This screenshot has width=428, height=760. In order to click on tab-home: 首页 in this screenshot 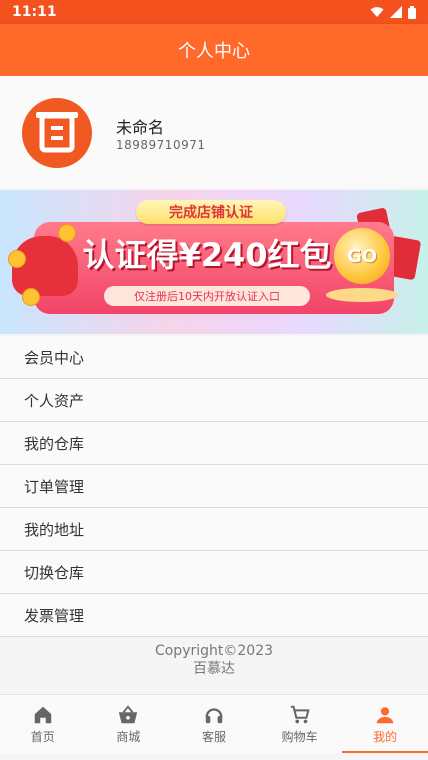, I will do `click(43, 724)`.